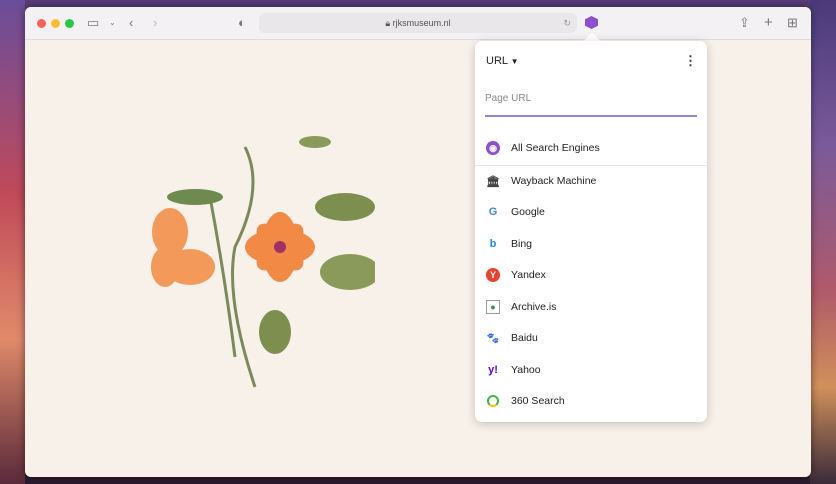 The image size is (836, 484). What do you see at coordinates (112, 23) in the screenshot?
I see `chevron-down-icon: ⌄` at bounding box center [112, 23].